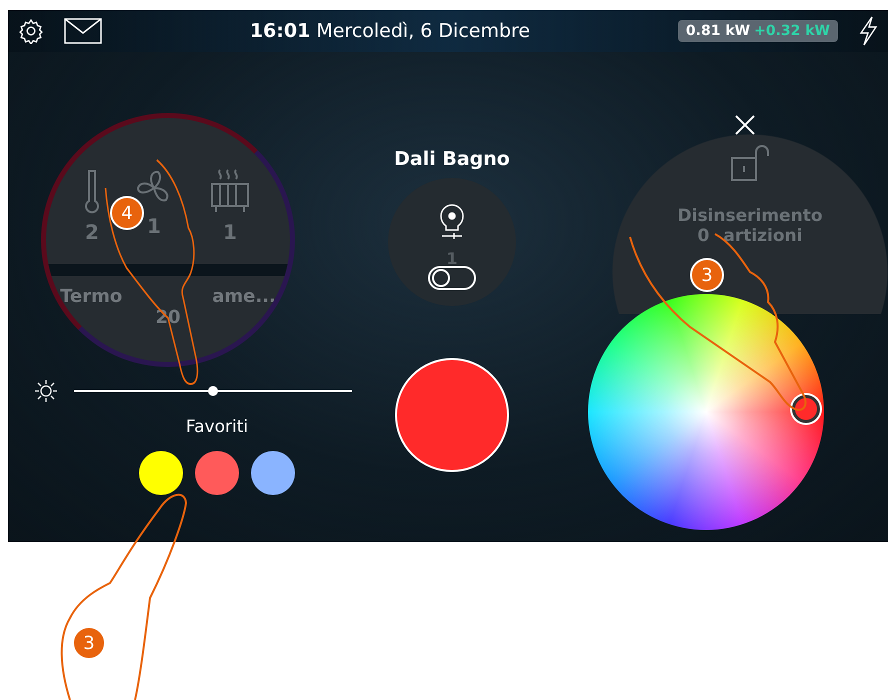  I want to click on thermometer-icon, so click(92, 191).